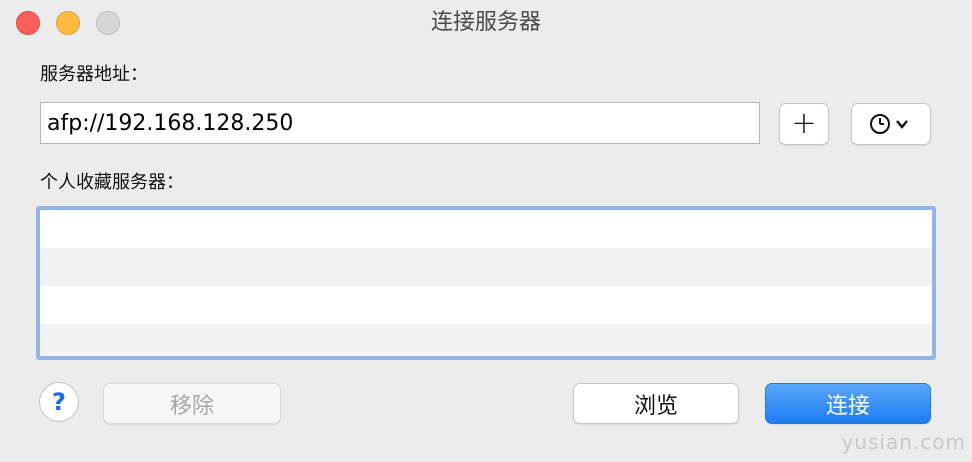  Describe the element at coordinates (192, 403) in the screenshot. I see `remove-button: 移除` at that location.